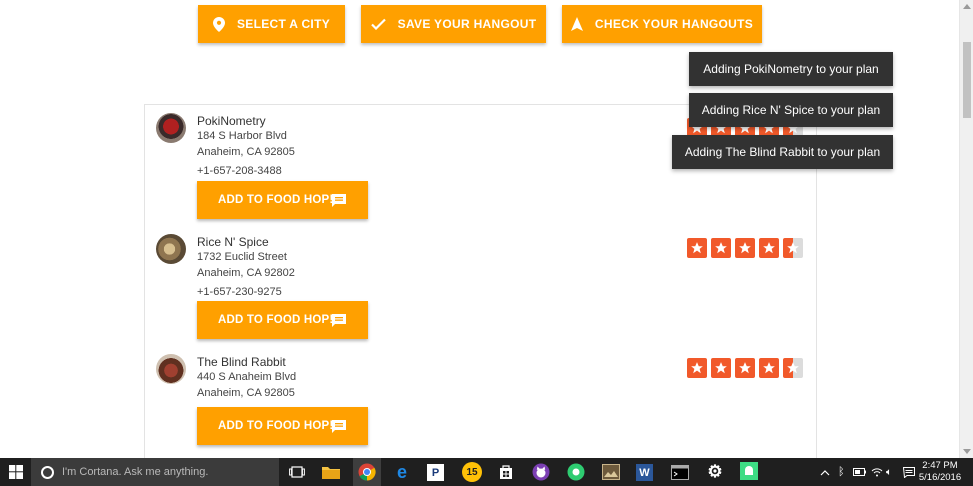 The height and width of the screenshot is (486, 973). What do you see at coordinates (435, 472) in the screenshot?
I see `p-app-icon: P` at bounding box center [435, 472].